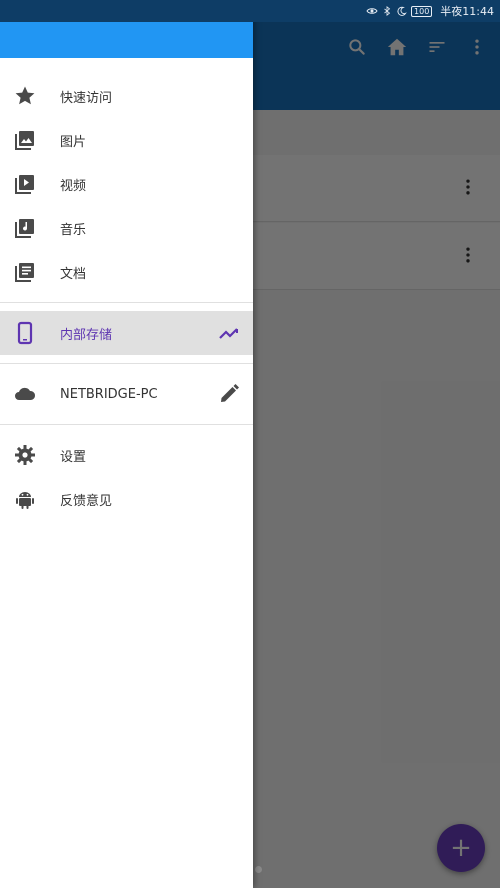  Describe the element at coordinates (25, 184) in the screenshot. I see `video-icon` at that location.